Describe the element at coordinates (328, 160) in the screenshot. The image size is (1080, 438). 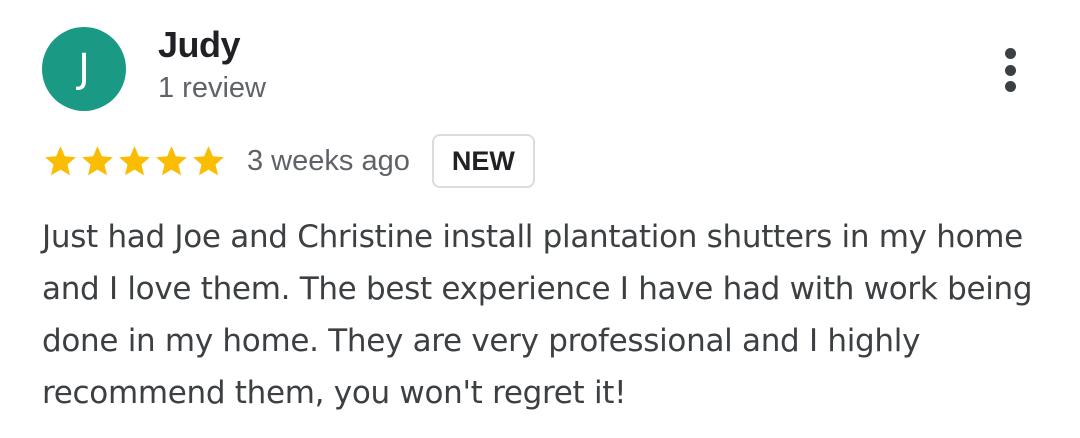
I see `review-time: 3 weeks ago` at that location.